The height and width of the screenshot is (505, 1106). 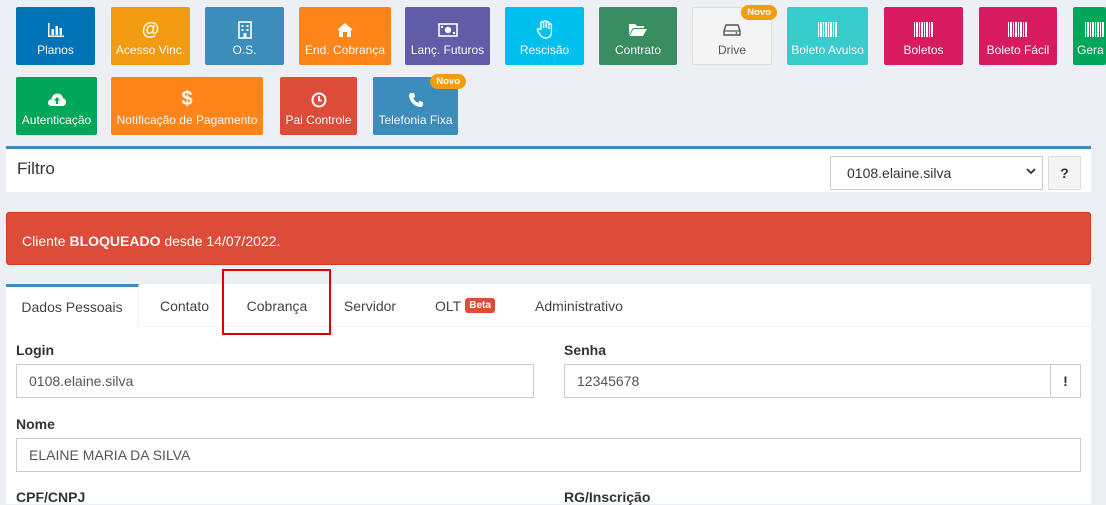 What do you see at coordinates (731, 49) in the screenshot?
I see `drive-label: Drive` at bounding box center [731, 49].